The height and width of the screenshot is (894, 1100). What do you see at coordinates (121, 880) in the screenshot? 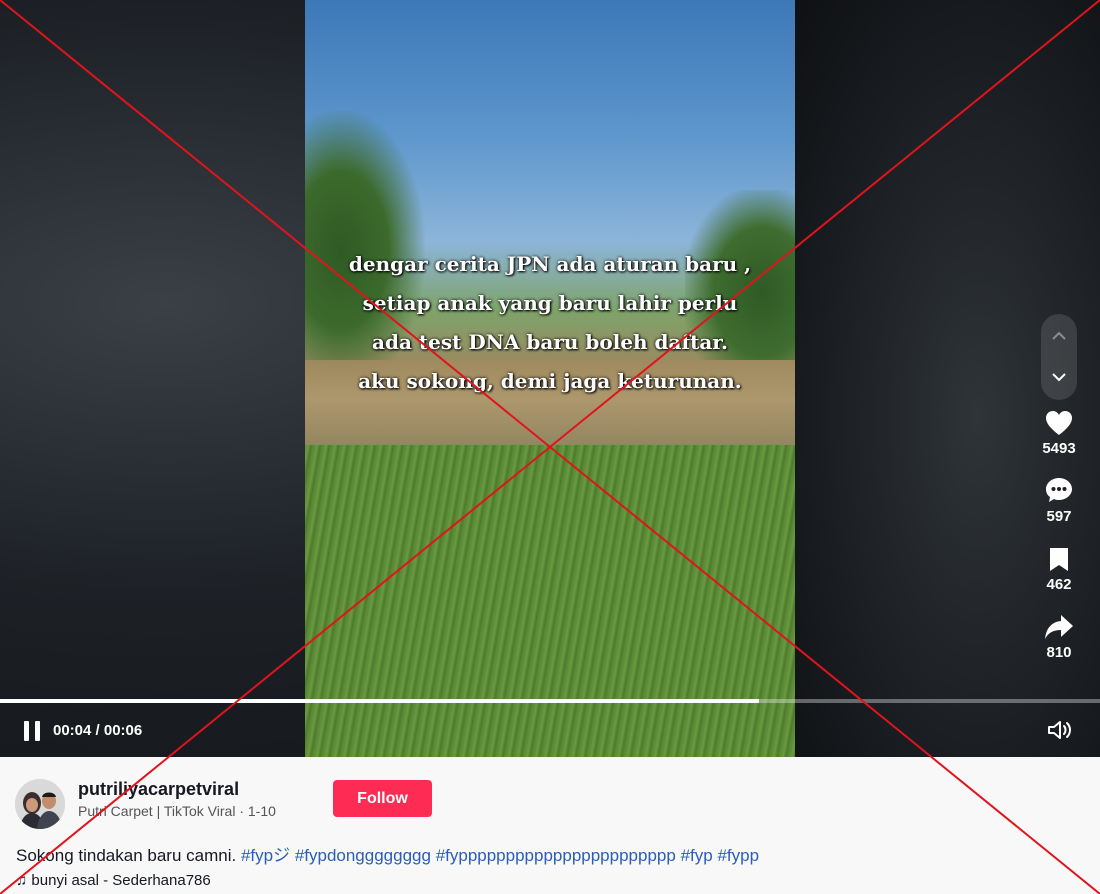
I see `music-label: bunyi asal - Sederhana786` at bounding box center [121, 880].